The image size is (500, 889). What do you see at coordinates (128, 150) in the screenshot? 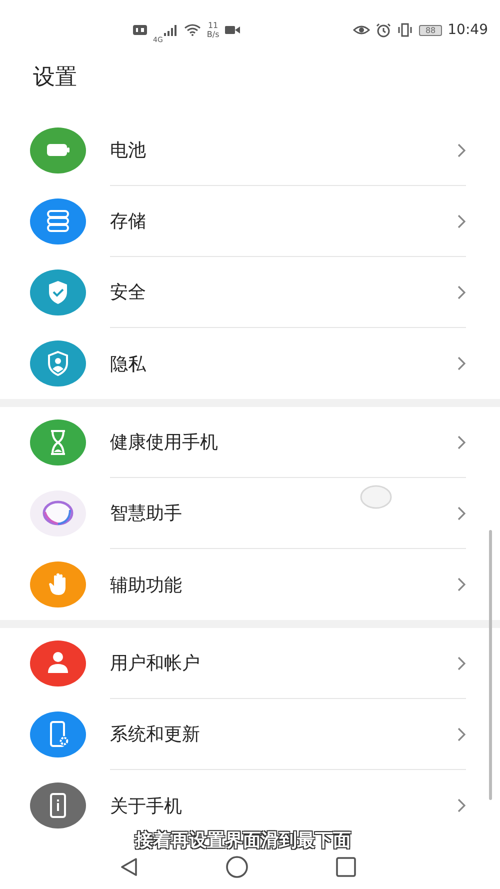
I see `item-label: 电池` at bounding box center [128, 150].